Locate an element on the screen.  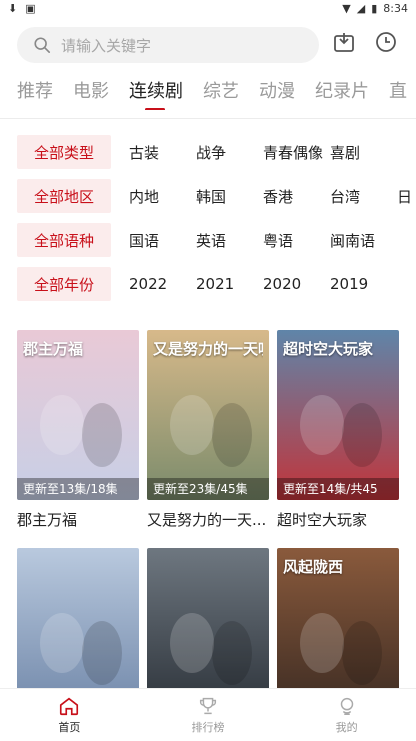
download-icon: ⬇ is located at coordinates (13, 8).